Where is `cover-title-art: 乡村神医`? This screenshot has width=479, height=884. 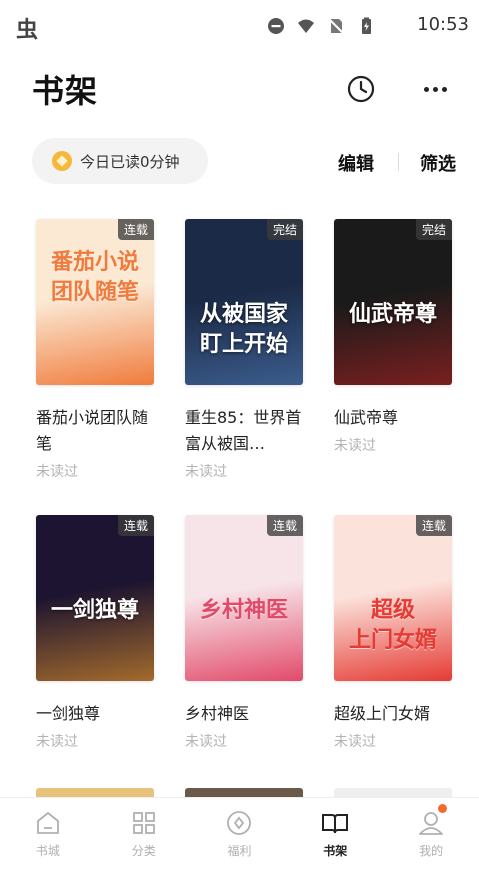
cover-title-art: 乡村神医 is located at coordinates (243, 610).